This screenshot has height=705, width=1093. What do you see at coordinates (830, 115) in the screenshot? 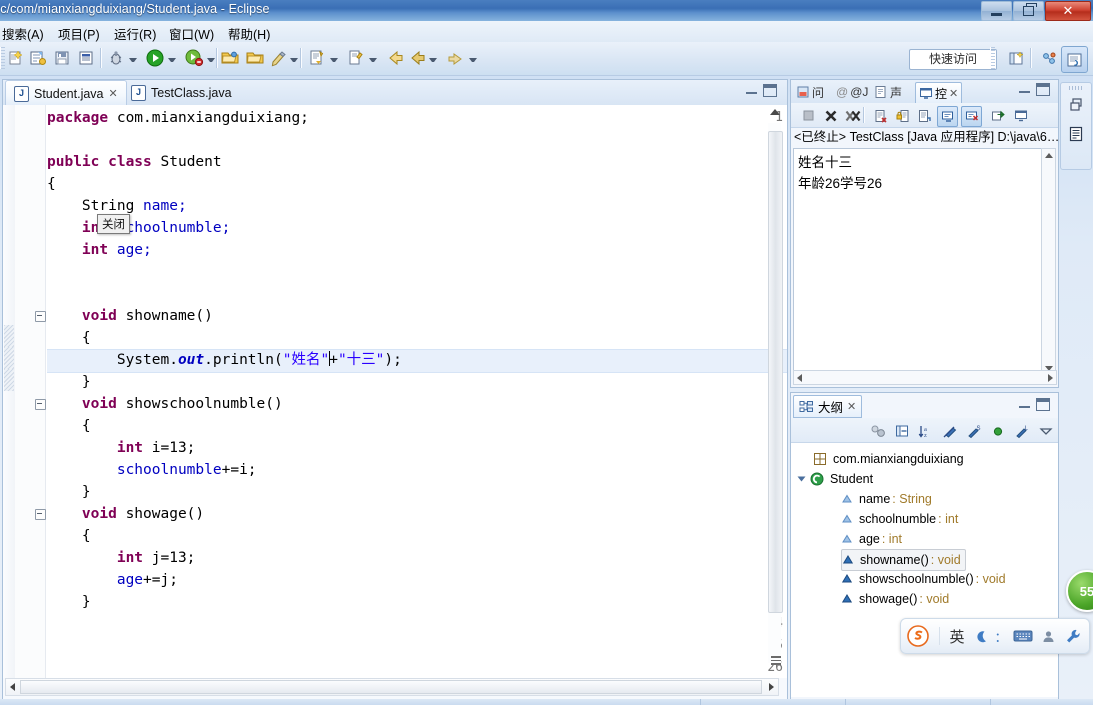
I see `remove-launch-icon` at bounding box center [830, 115].